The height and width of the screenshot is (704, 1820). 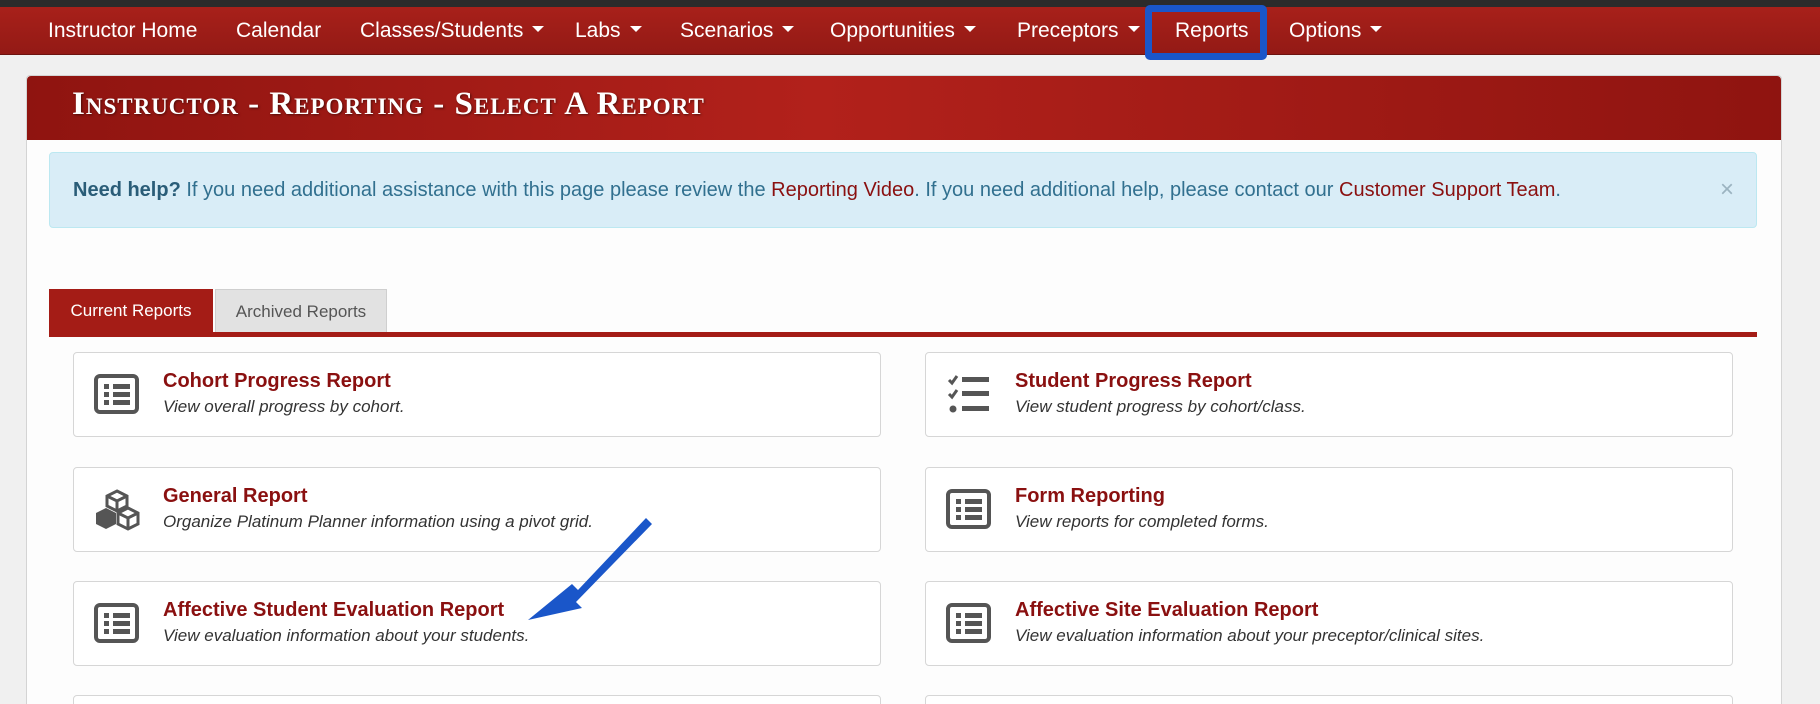 I want to click on nav-label: Instructor Home, so click(x=123, y=30).